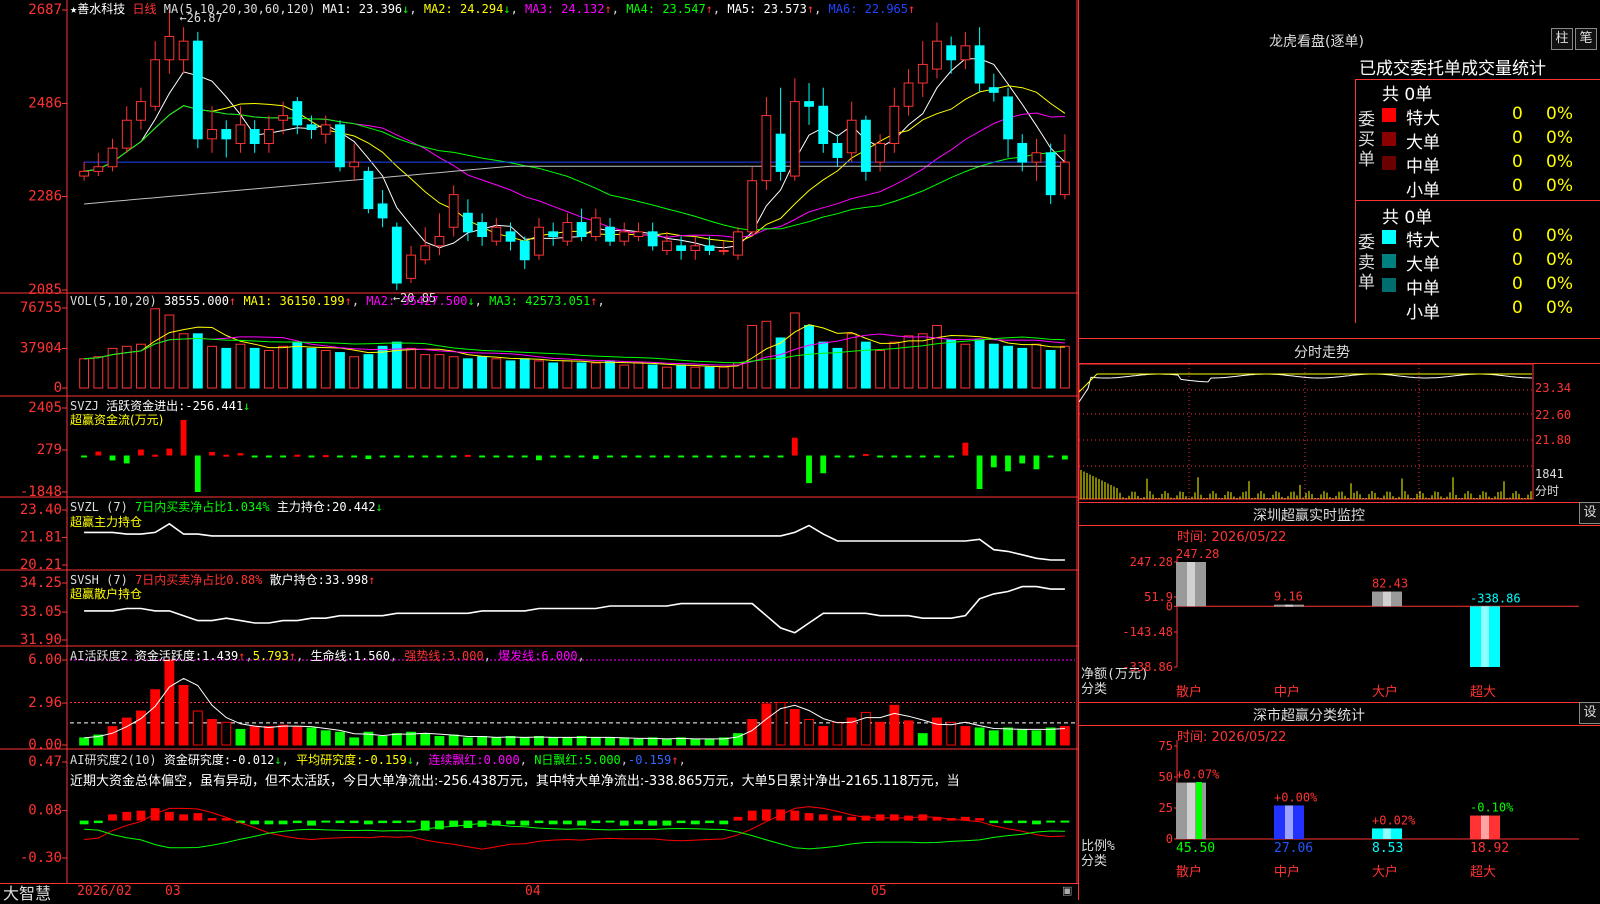  Describe the element at coordinates (1198, 775) in the screenshot. I see `bar-value-label: +0.07%` at that location.